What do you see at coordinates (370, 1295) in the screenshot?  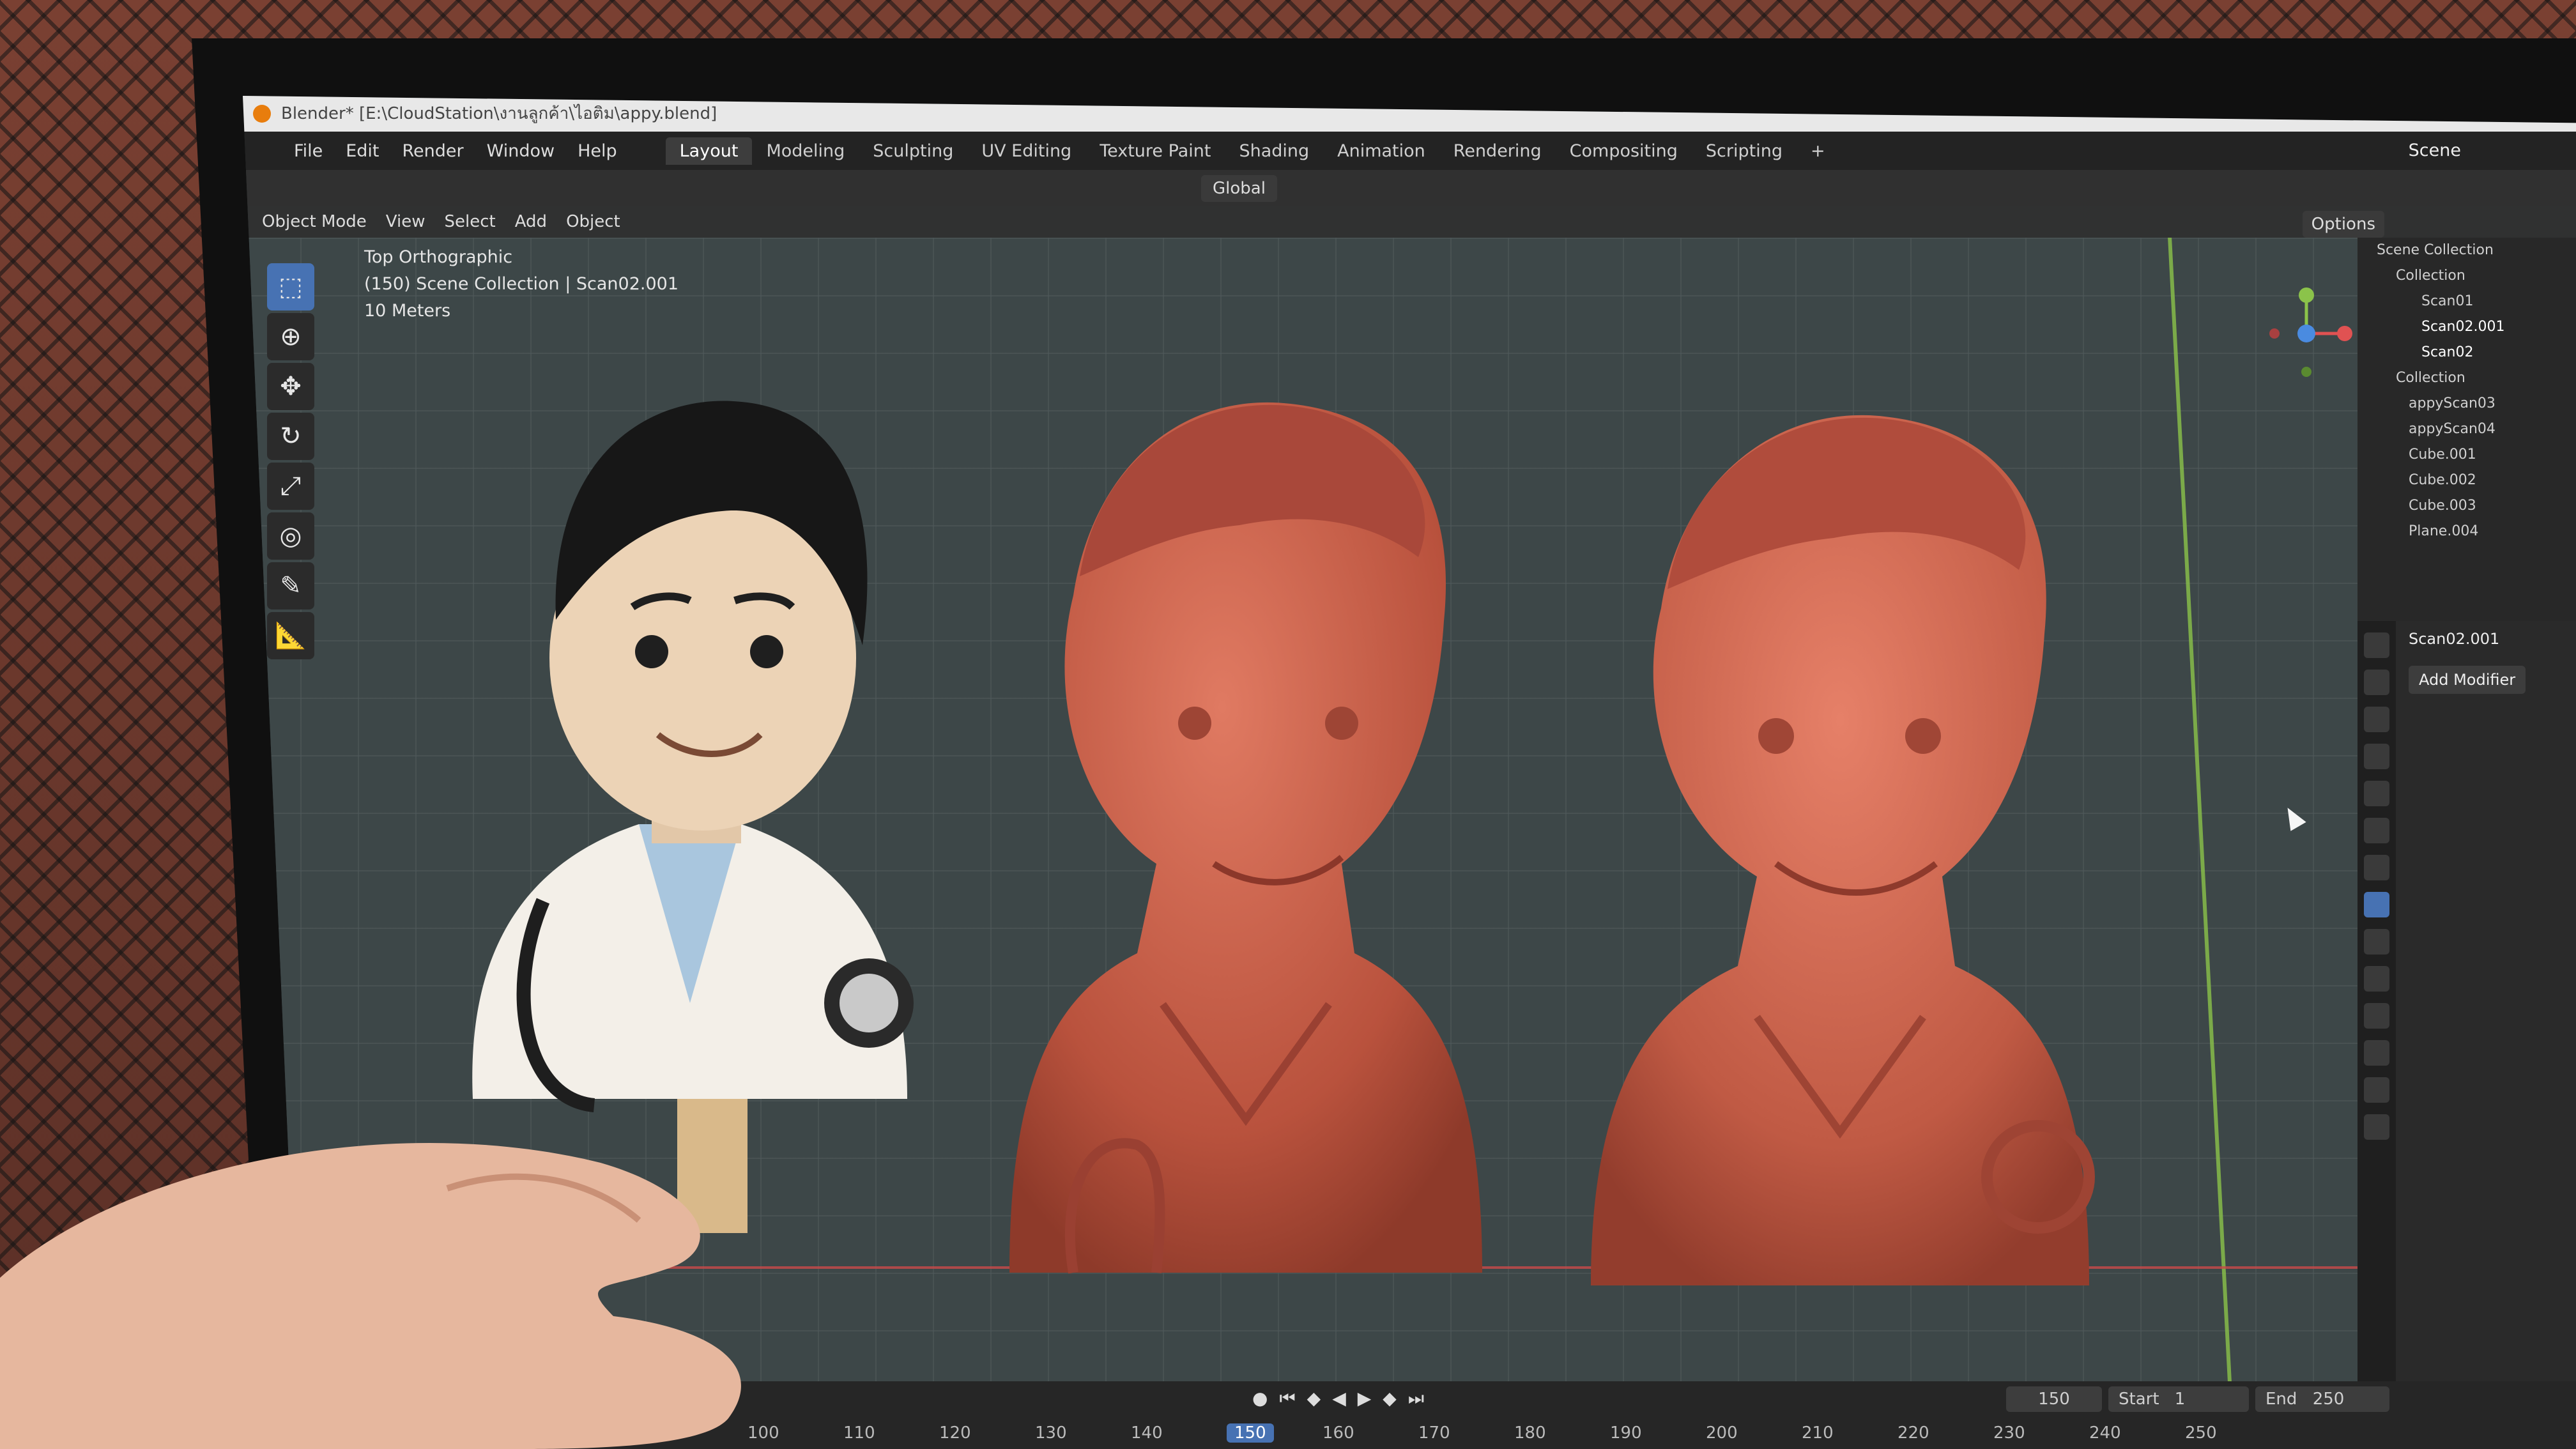 I see `hand` at bounding box center [370, 1295].